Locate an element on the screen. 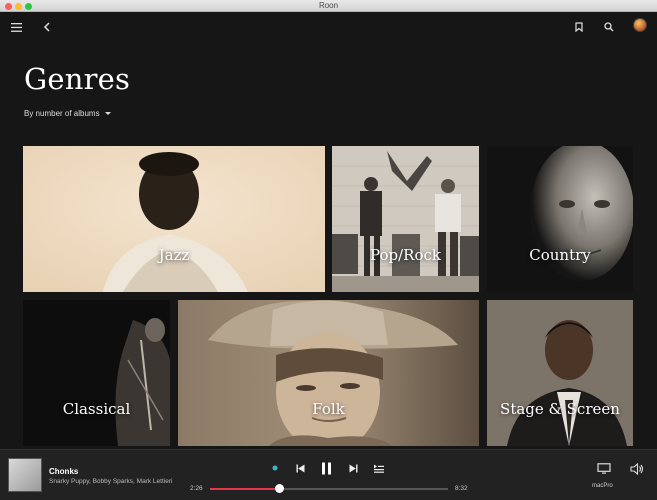 Image resolution: width=657 pixels, height=500 pixels. genre-tile-pop-rock: Pop/Rock is located at coordinates (405, 219).